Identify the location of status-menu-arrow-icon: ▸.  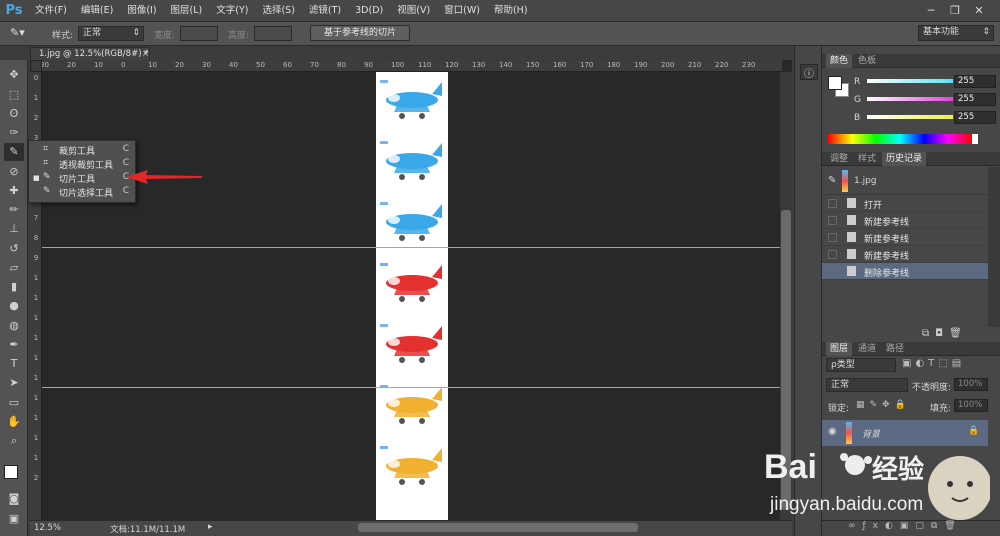
(210, 527).